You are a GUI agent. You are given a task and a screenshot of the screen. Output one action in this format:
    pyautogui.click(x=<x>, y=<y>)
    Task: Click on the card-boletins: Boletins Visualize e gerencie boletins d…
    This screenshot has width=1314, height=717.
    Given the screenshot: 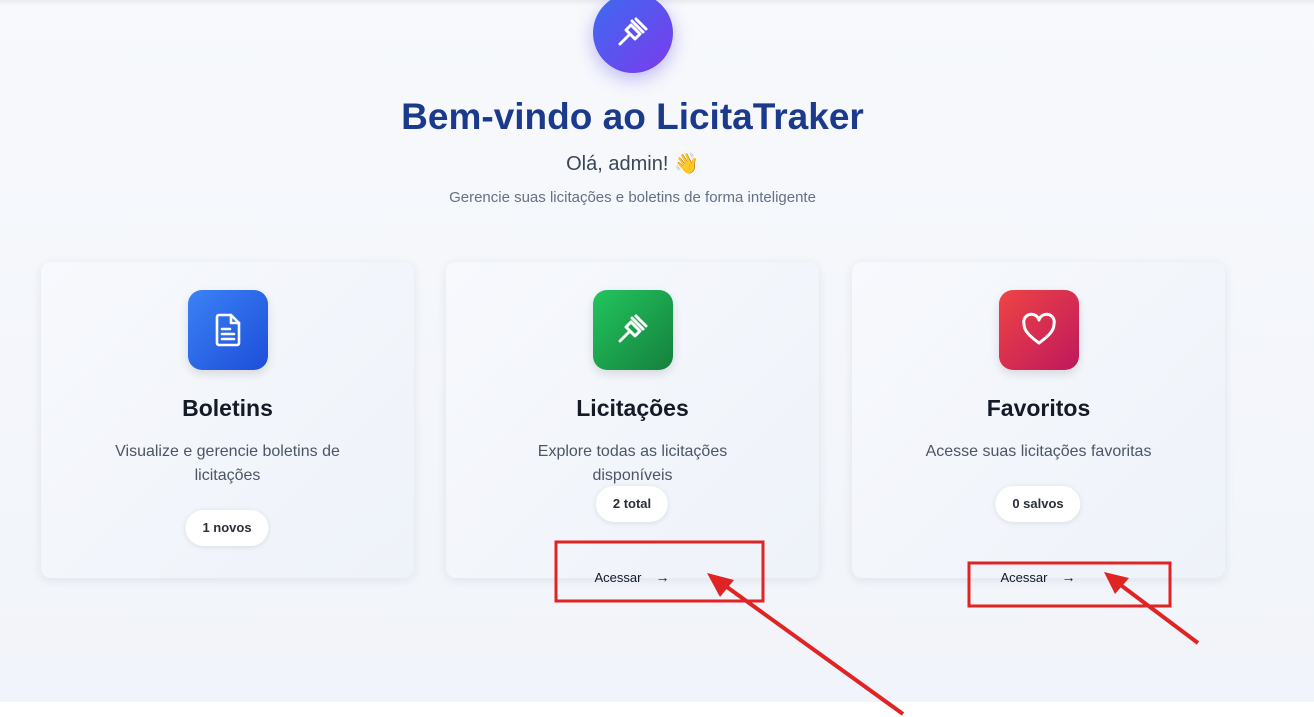 What is the action you would take?
    pyautogui.click(x=227, y=420)
    